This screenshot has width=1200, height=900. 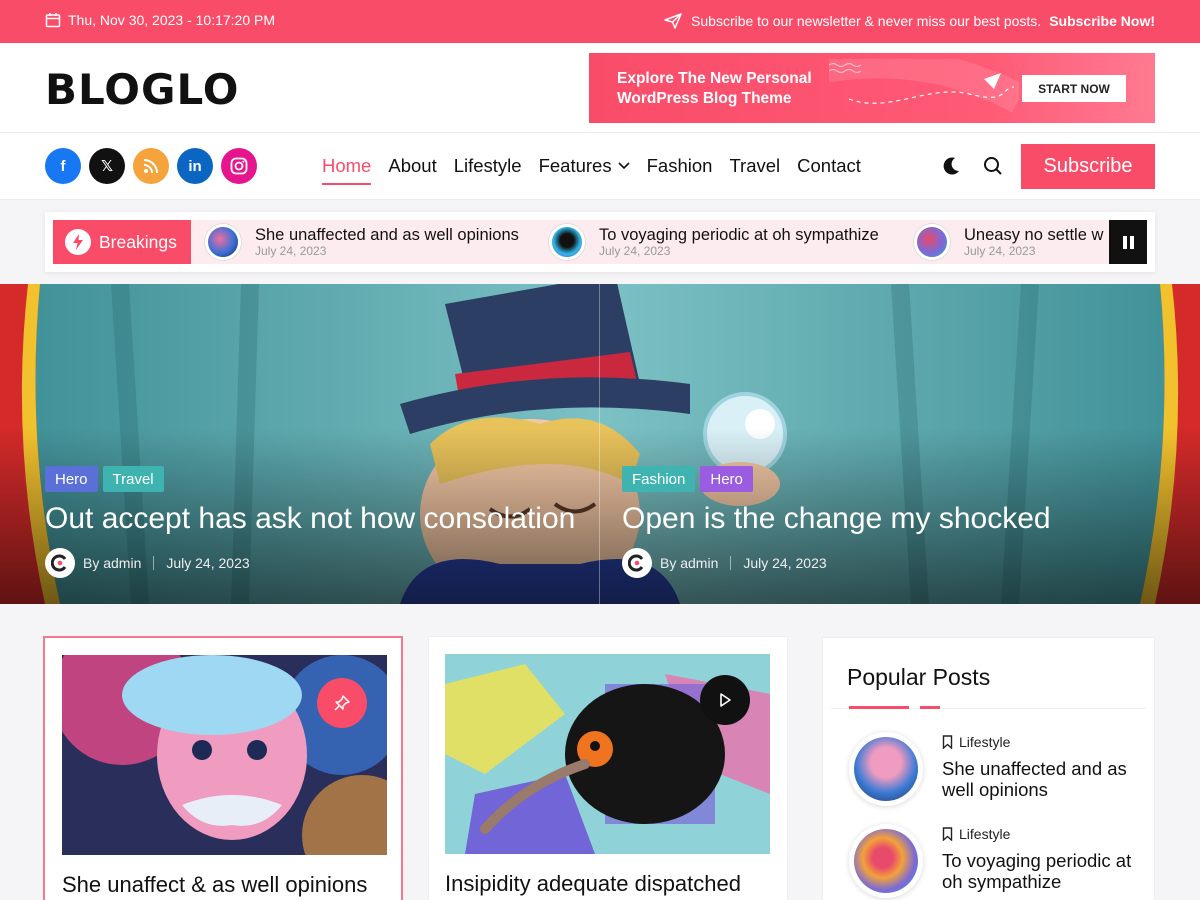 I want to click on facebook-icon: f, so click(x=63, y=166).